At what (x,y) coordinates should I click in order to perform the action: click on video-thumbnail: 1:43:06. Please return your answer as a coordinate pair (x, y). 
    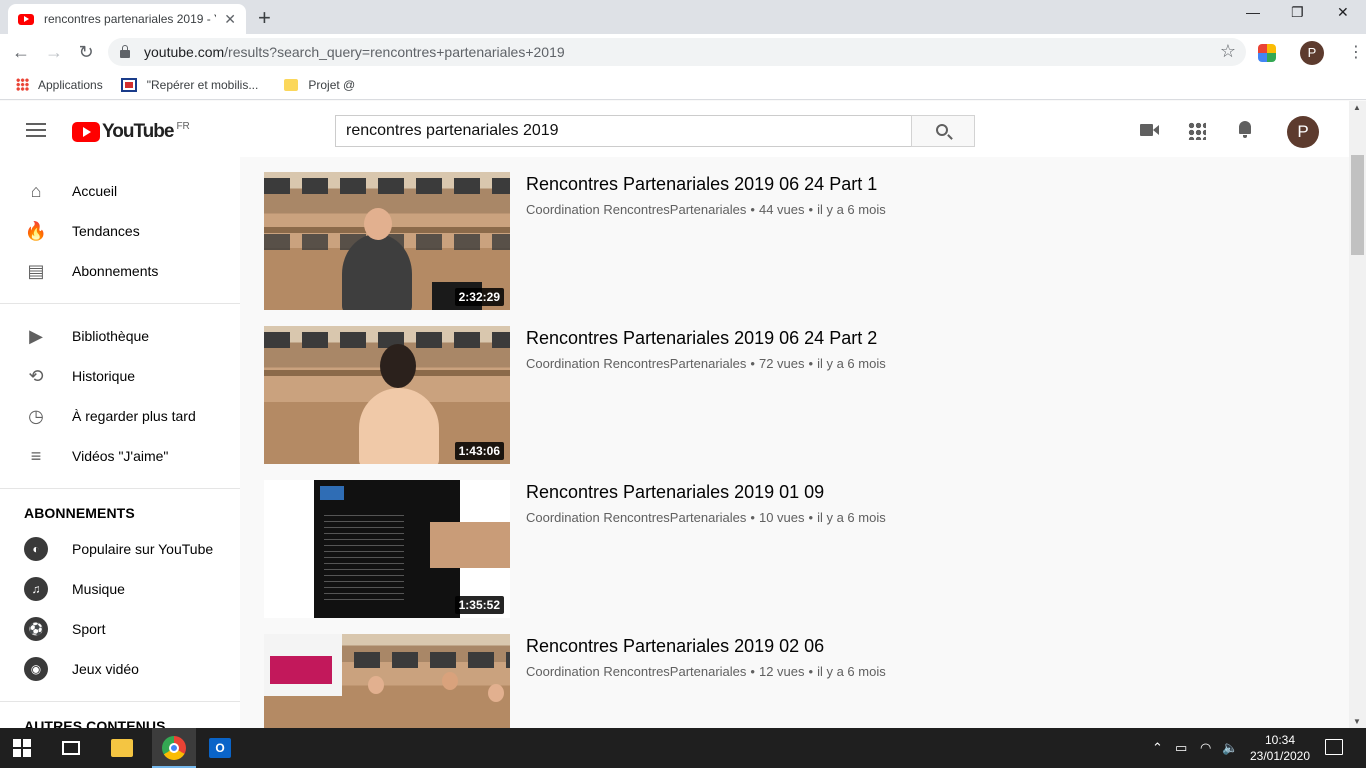
    Looking at the image, I should click on (387, 395).